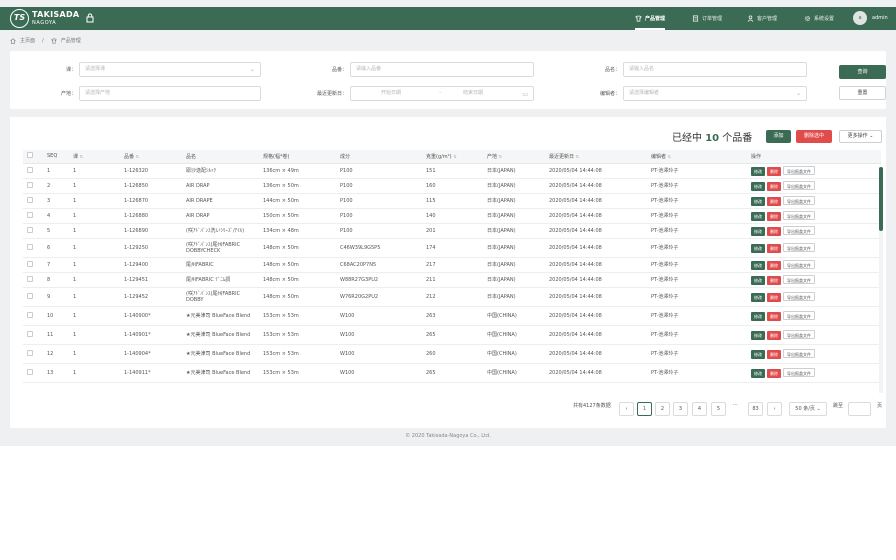 Image resolution: width=896 pixels, height=560 pixels. Describe the element at coordinates (626, 409) in the screenshot. I see `prev-page-button: ‹` at that location.